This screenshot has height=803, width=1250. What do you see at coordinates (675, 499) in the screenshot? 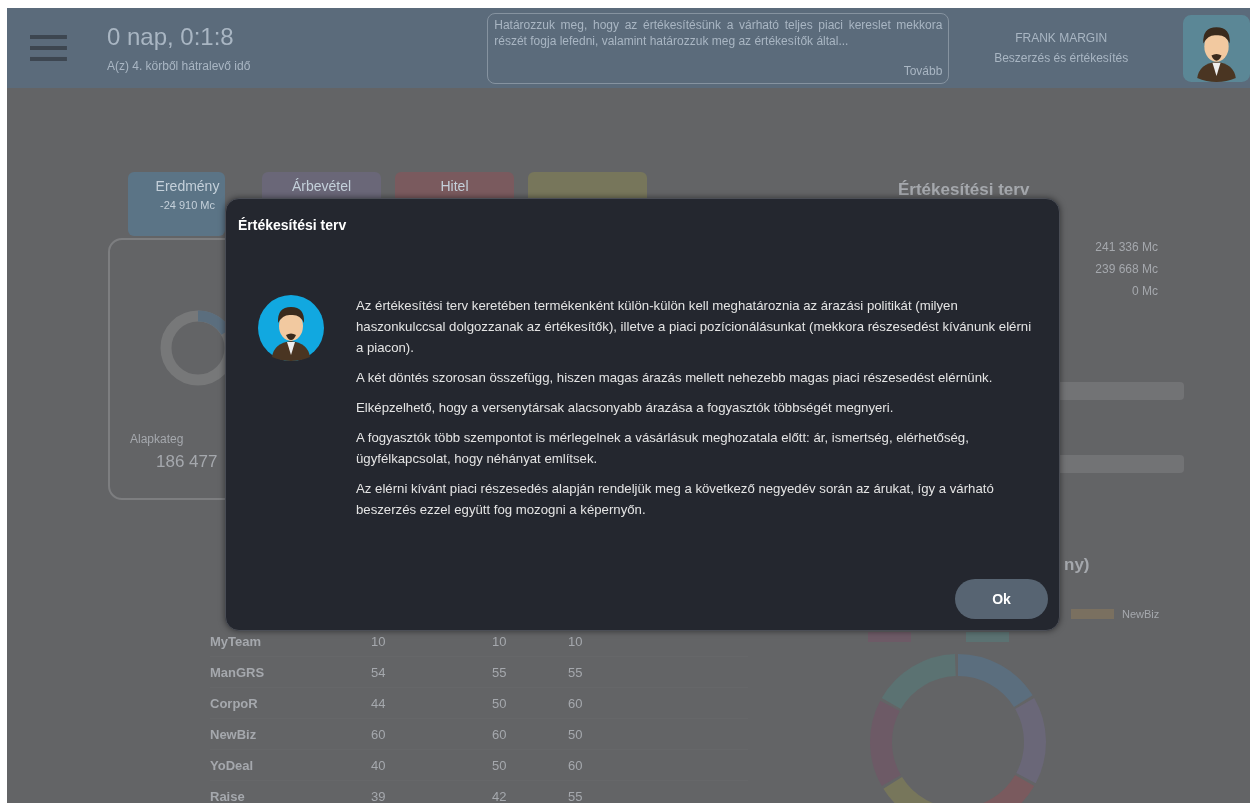
I see `dialog-paragraph: Az elérni kívánt piaci részesedés alapján rendeljük meg a következő negyedév során az árukat, így a várható beszerzés ezzel együtt fog mozogni a képernyőn.` at bounding box center [675, 499].